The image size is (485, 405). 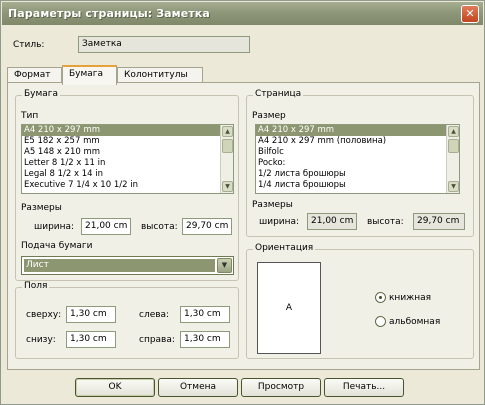 I want to click on margin-top-field: 1,30 cm, so click(x=91, y=314).